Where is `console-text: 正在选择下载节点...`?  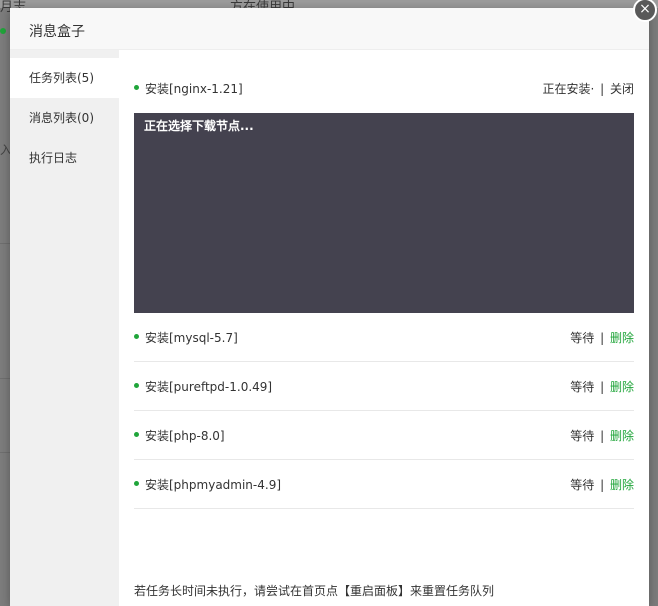
console-text: 正在选择下载节点... is located at coordinates (199, 126).